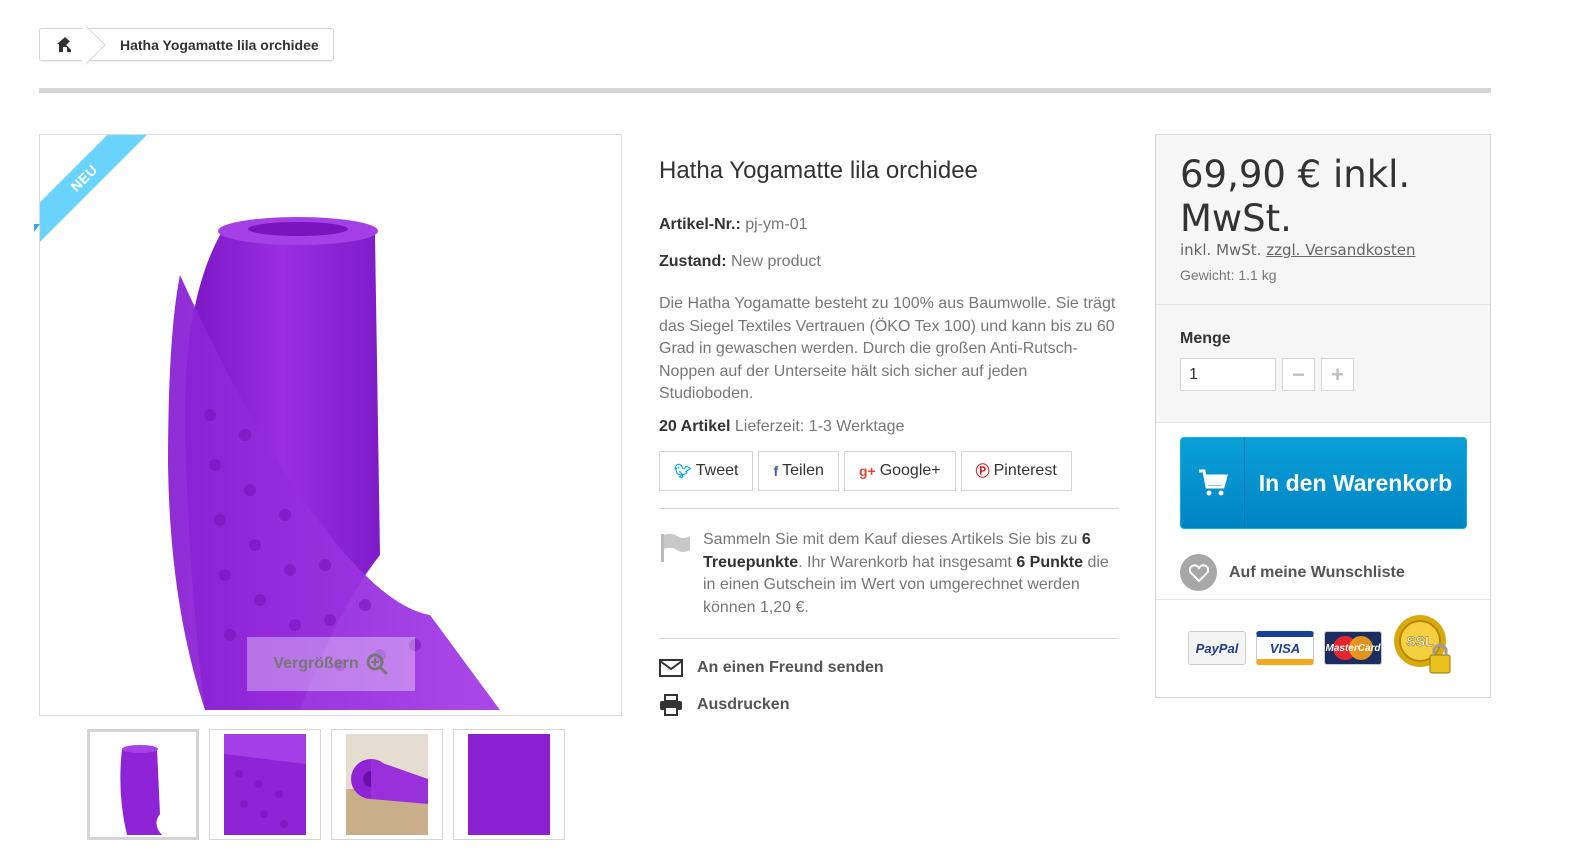 This screenshot has height=866, width=1580. I want to click on print-link: Ausdrucken, so click(724, 705).